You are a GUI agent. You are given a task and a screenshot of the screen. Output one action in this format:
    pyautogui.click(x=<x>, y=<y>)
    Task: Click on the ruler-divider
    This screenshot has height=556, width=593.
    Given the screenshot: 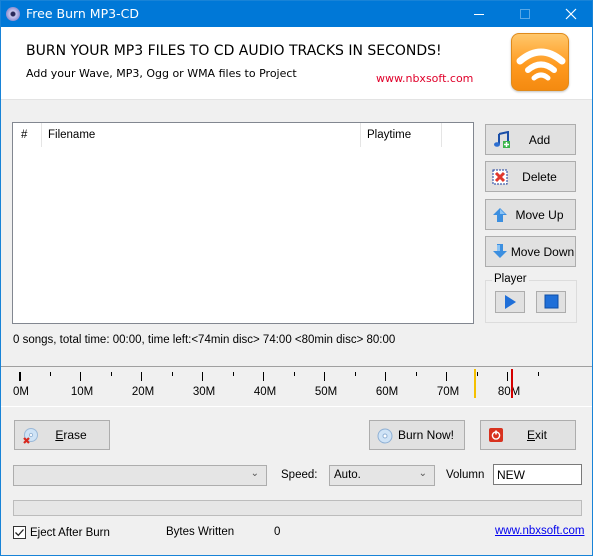 What is the action you would take?
    pyautogui.click(x=296, y=406)
    